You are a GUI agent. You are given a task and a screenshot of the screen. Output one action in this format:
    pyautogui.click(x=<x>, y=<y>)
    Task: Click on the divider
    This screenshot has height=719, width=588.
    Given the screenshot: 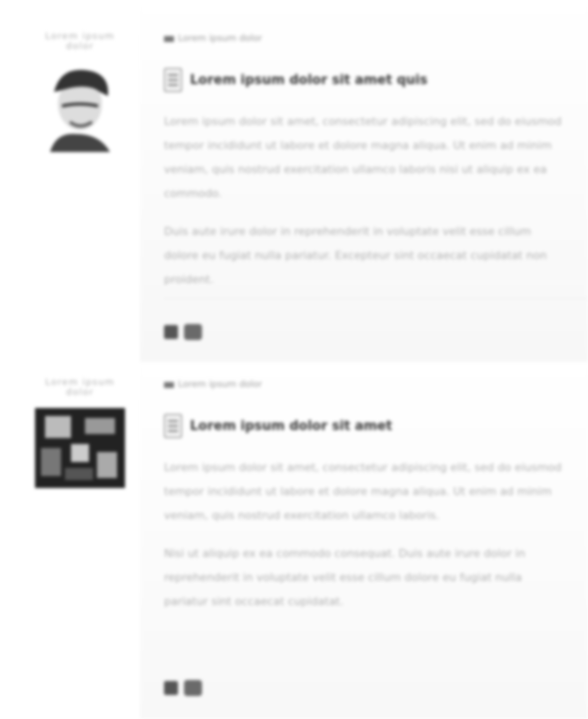 What is the action you would take?
    pyautogui.click(x=376, y=298)
    